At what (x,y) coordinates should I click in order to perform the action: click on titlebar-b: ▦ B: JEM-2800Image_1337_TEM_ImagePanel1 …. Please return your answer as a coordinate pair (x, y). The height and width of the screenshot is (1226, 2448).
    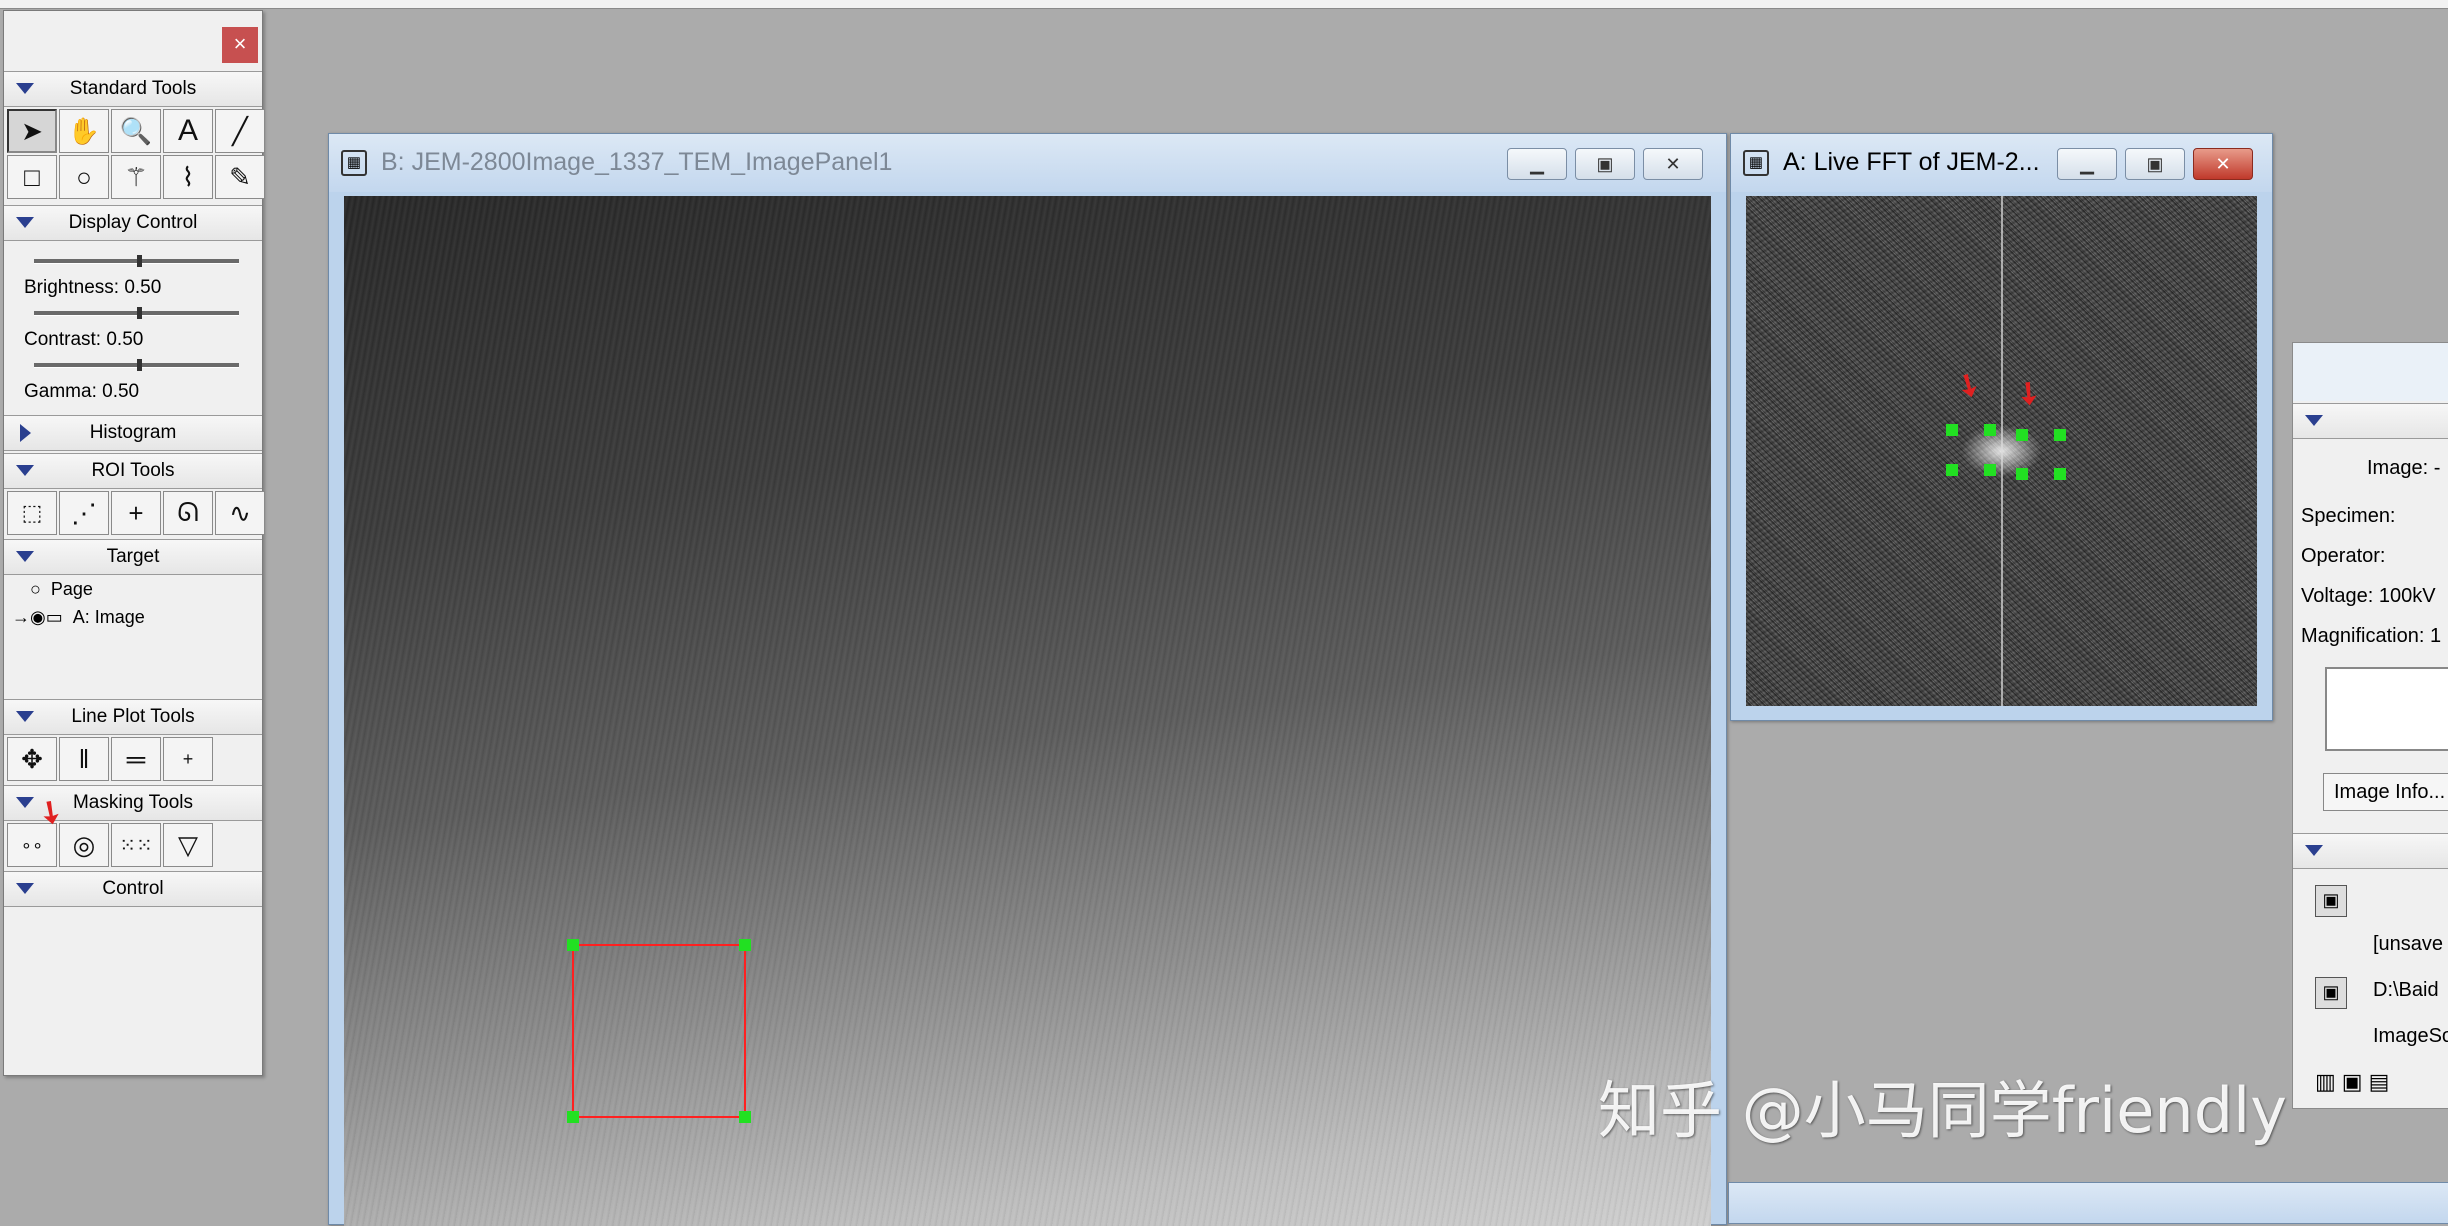
    Looking at the image, I should click on (1027, 163).